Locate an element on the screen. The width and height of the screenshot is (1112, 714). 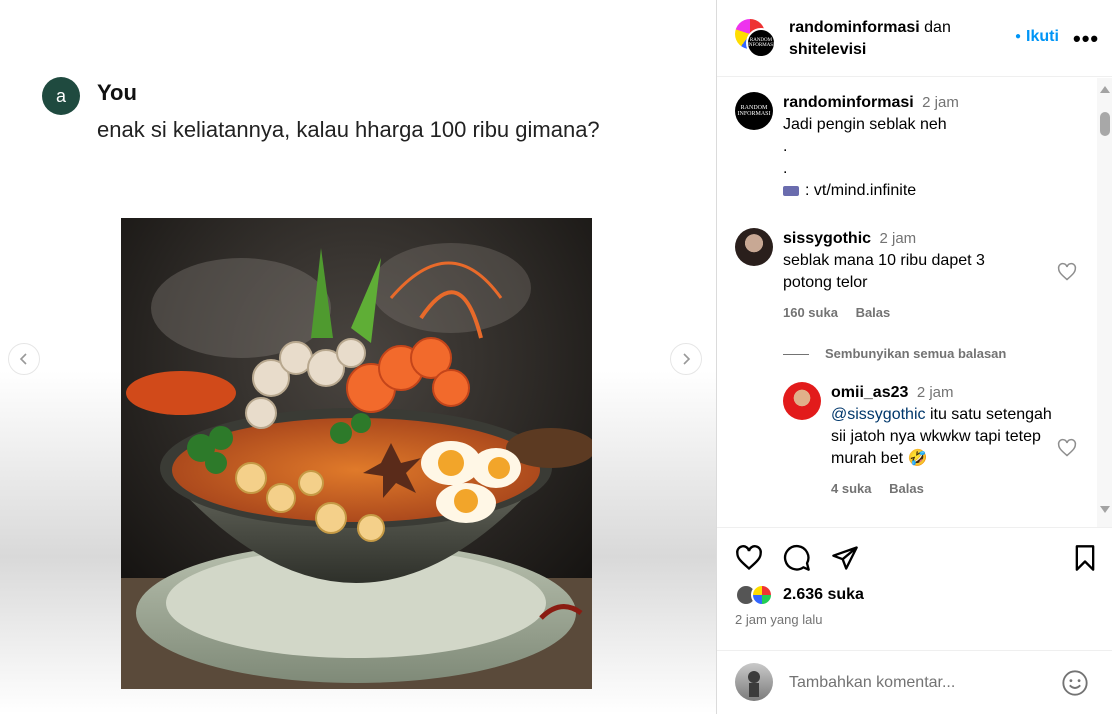
heart-icon is located at coordinates (749, 558).